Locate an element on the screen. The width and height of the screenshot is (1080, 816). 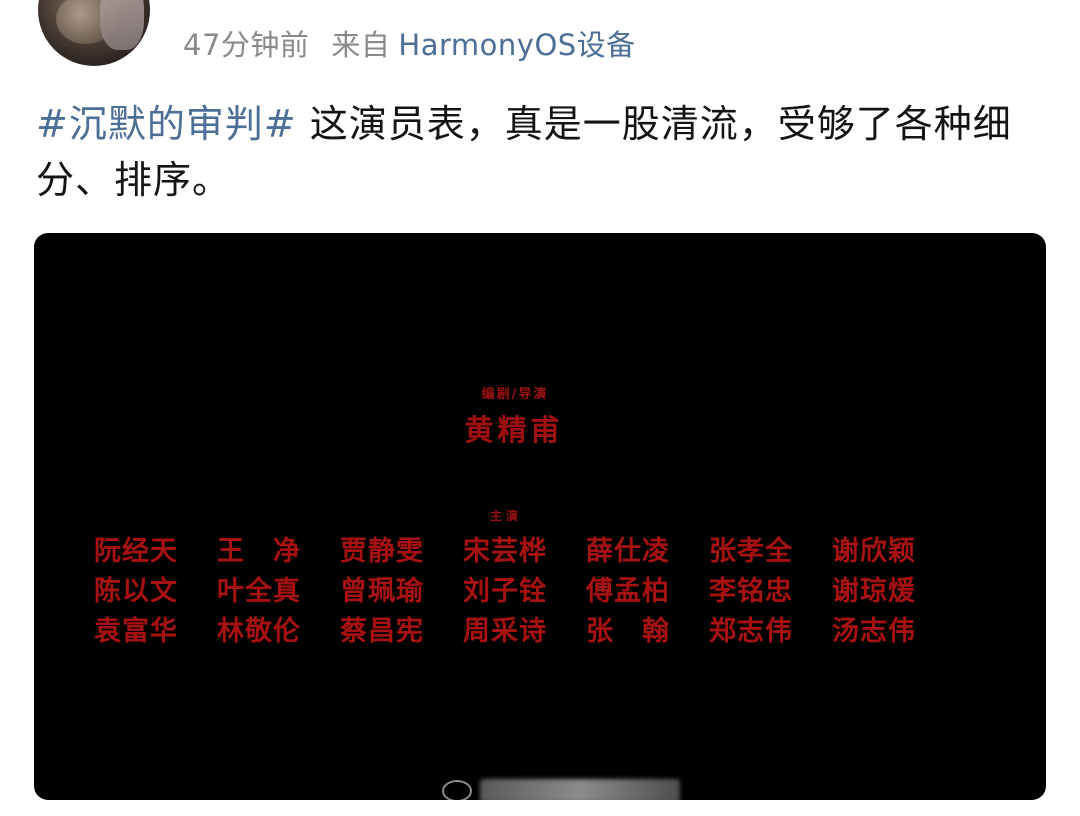
cast-name: 宋芸桦 is located at coordinates (505, 551).